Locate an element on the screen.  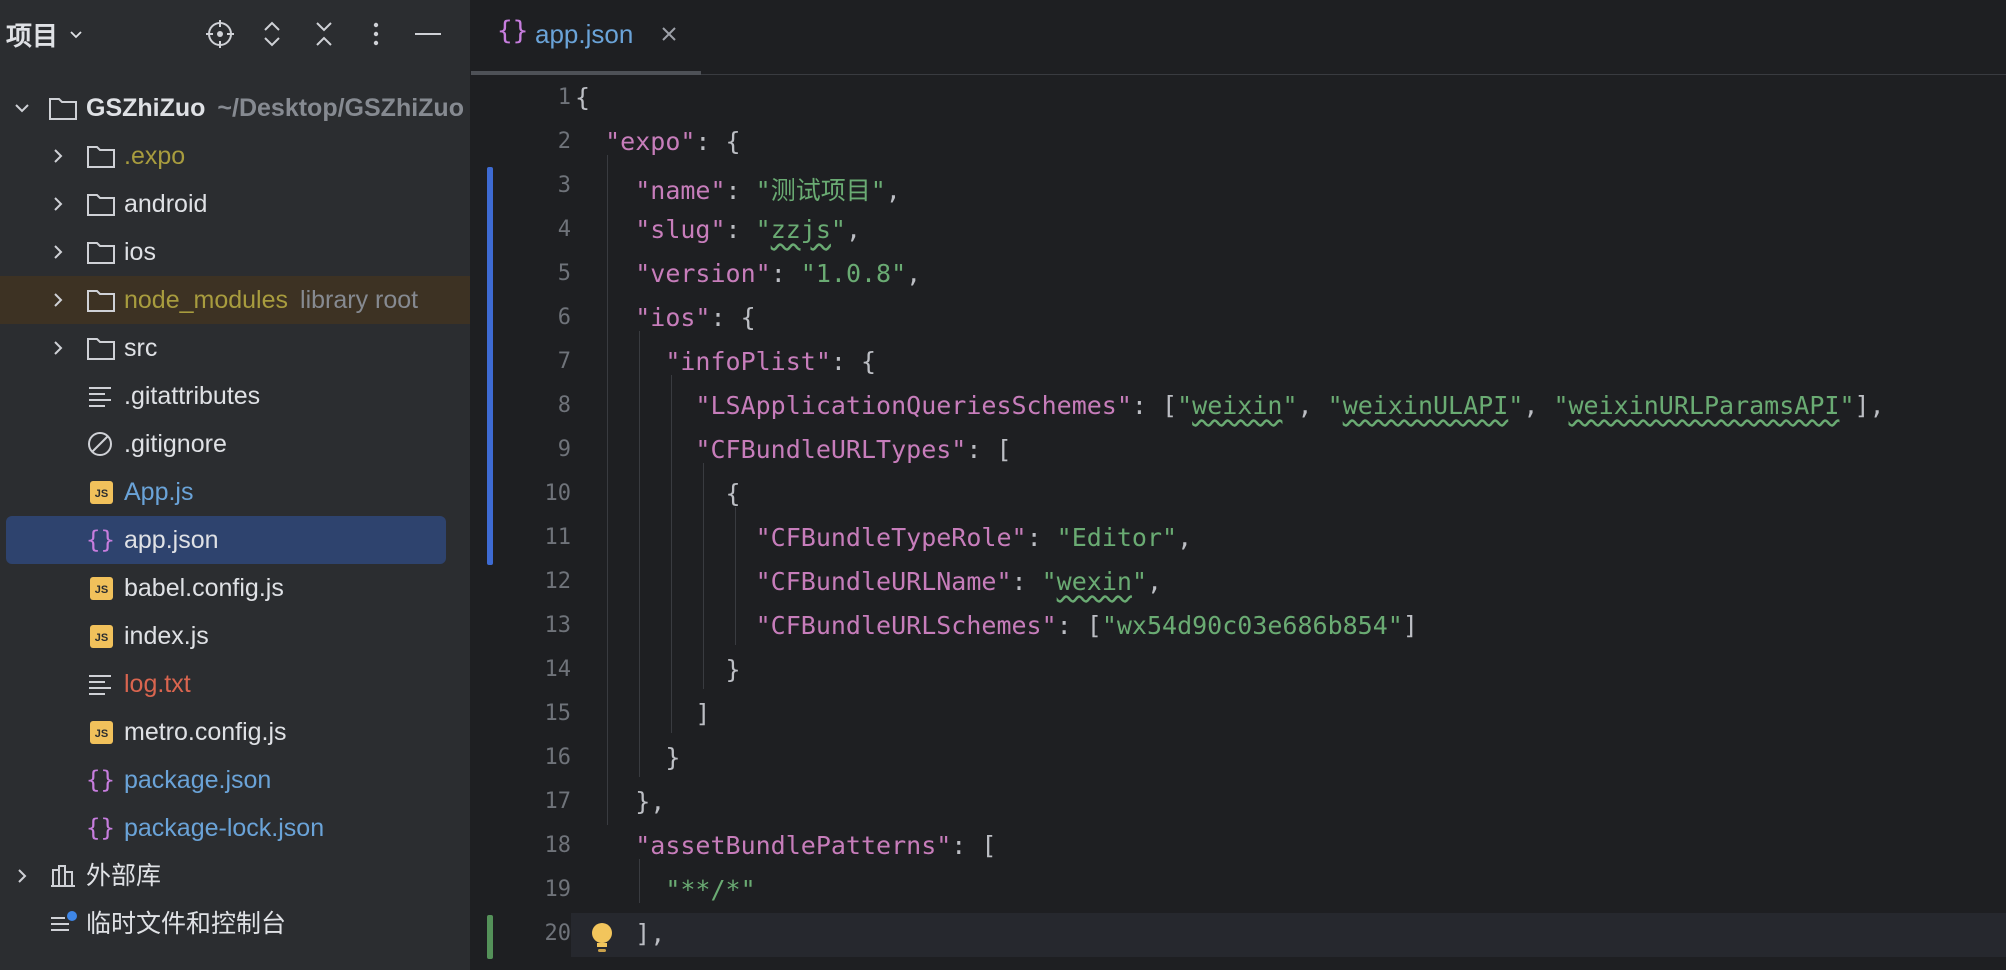
expand-all-icon is located at coordinates (272, 34).